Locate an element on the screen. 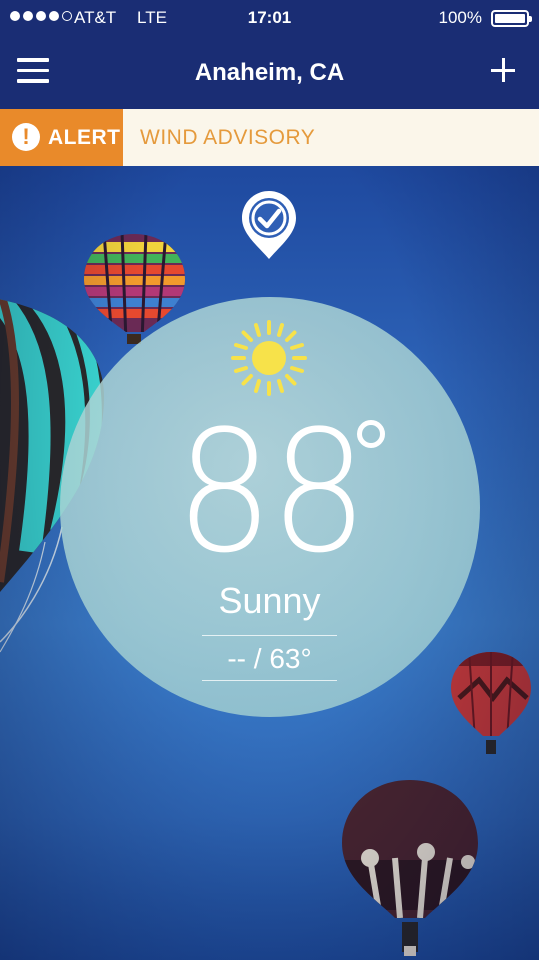  location-check-icon is located at coordinates (269, 225).